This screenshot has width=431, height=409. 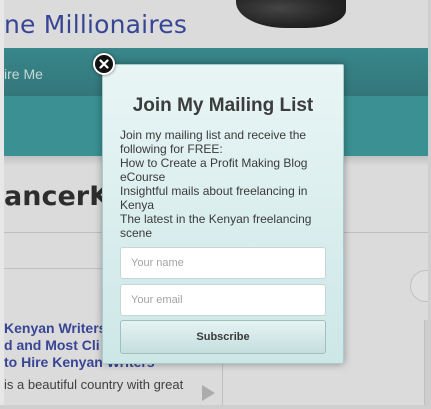 I want to click on subscribe-button: Subscribe, so click(x=223, y=337).